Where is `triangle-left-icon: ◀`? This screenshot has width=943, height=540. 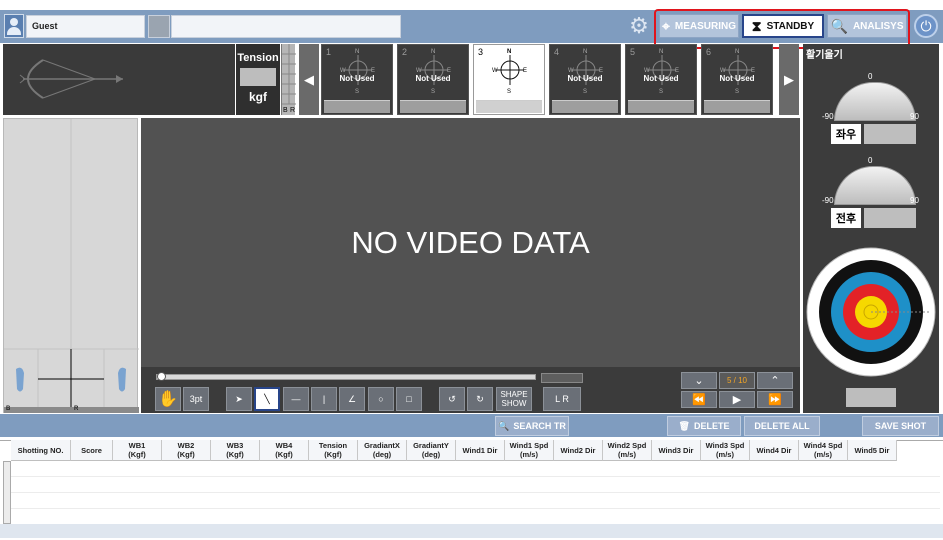
triangle-left-icon: ◀ is located at coordinates (309, 79).